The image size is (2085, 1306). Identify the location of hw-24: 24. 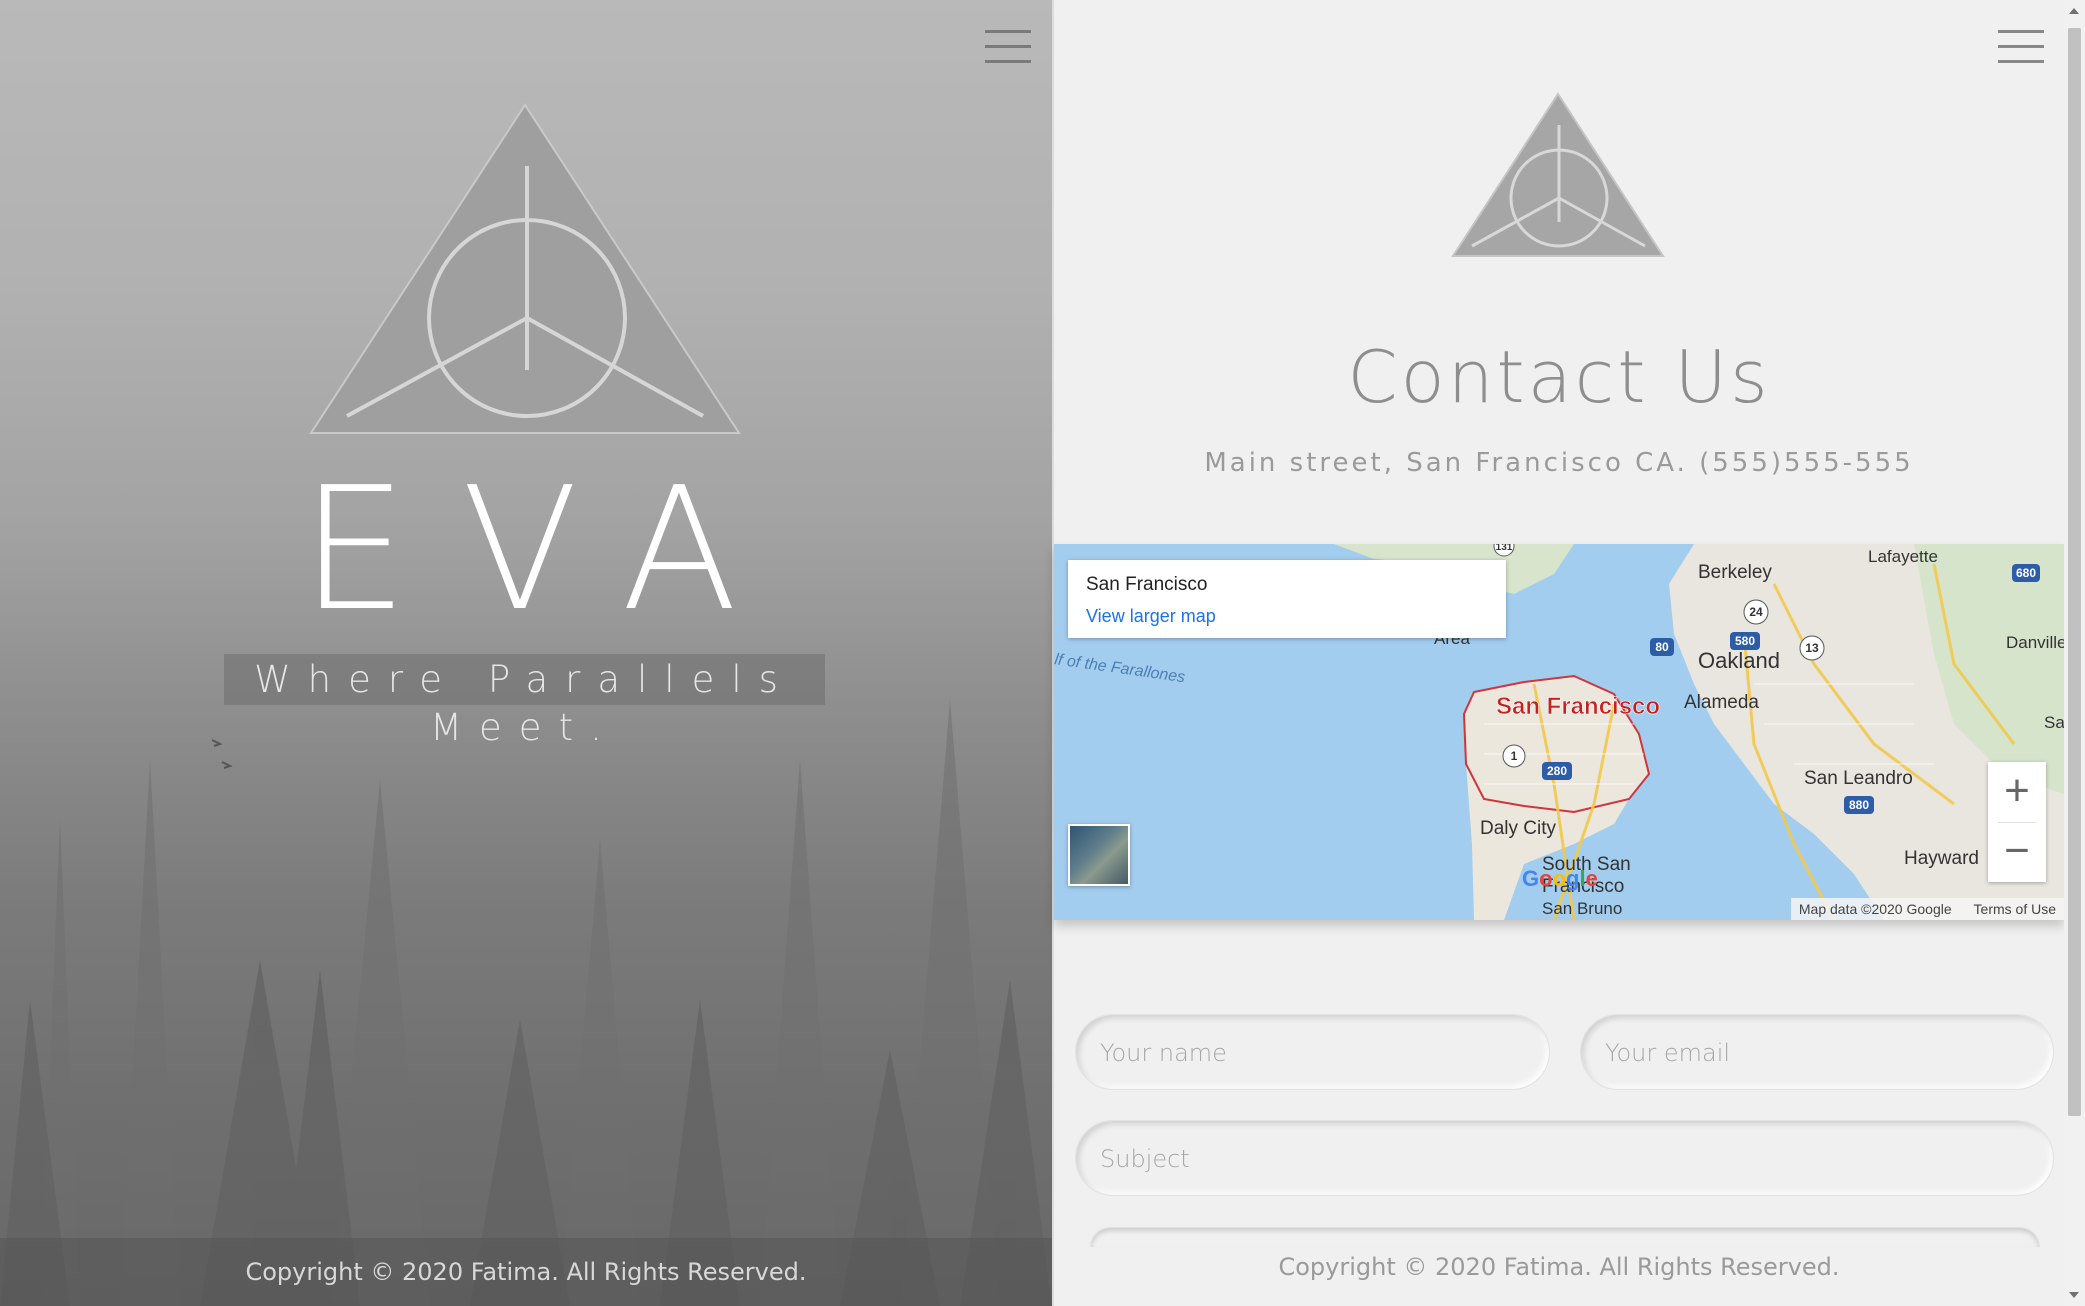
(1756, 612).